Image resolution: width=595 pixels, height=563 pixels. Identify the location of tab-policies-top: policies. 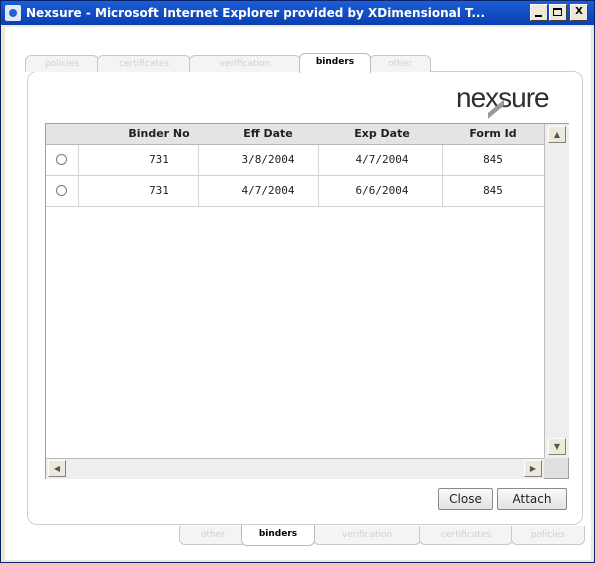
(62, 63).